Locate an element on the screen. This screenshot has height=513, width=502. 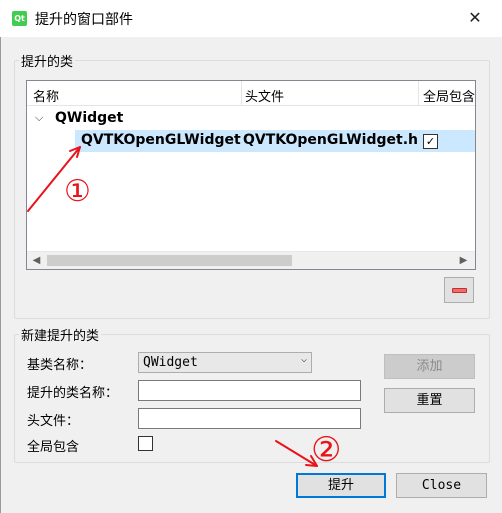
tree-item-label: QWidget is located at coordinates (89, 118).